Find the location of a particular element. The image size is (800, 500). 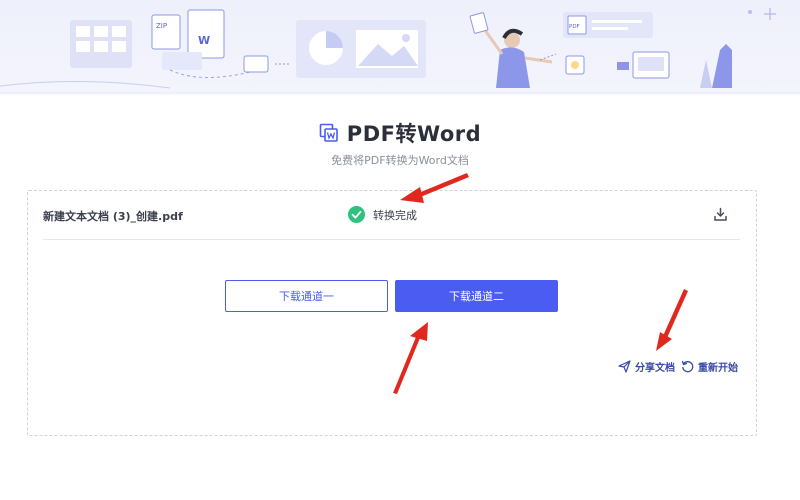

download-channel-two-button: 下载通道二 is located at coordinates (476, 296).